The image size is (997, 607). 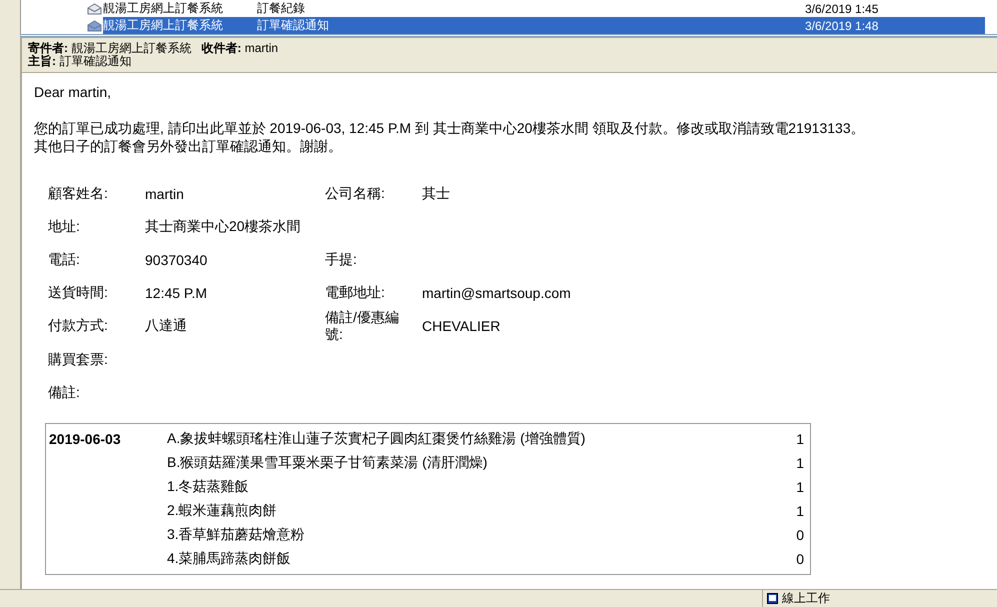 What do you see at coordinates (221, 48) in the screenshot?
I see `to-label: 收件者:` at bounding box center [221, 48].